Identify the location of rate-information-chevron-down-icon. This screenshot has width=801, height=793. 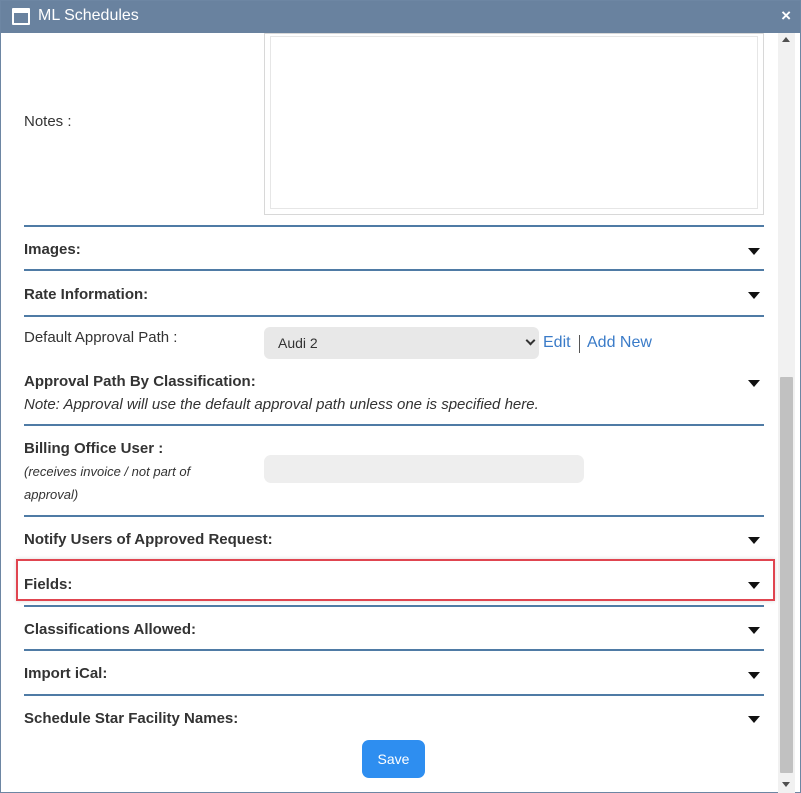
(754, 295).